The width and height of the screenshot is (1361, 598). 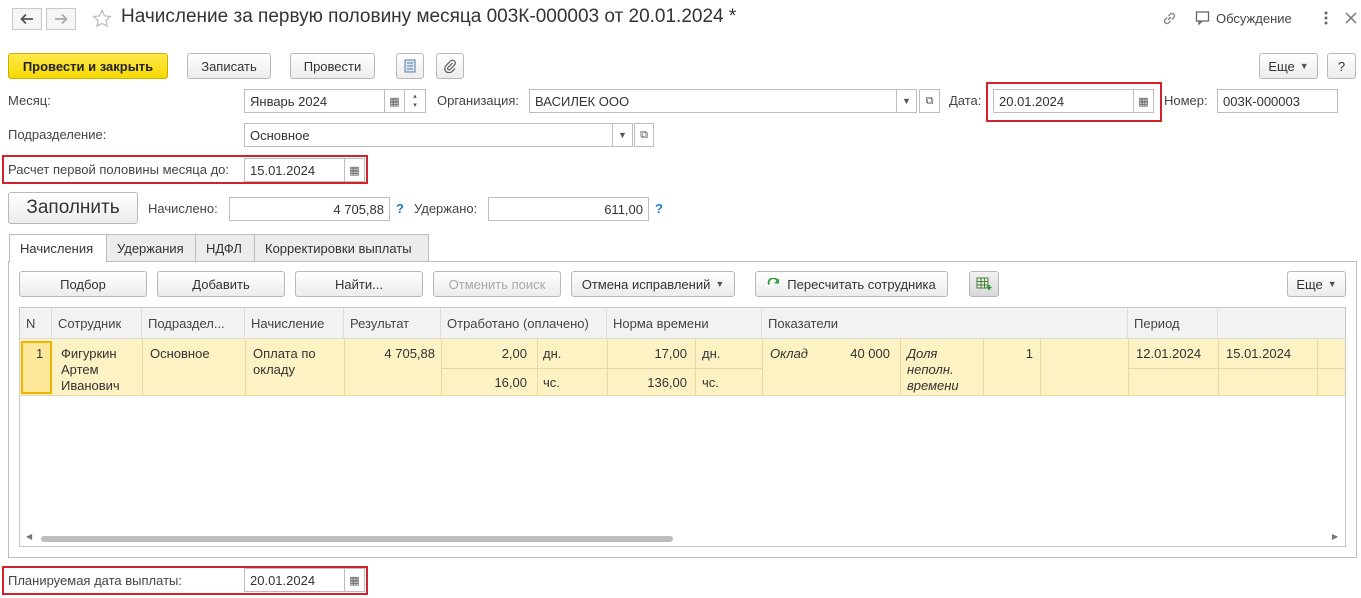 What do you see at coordinates (568, 209) in the screenshot?
I see `withheld-field: 611,00` at bounding box center [568, 209].